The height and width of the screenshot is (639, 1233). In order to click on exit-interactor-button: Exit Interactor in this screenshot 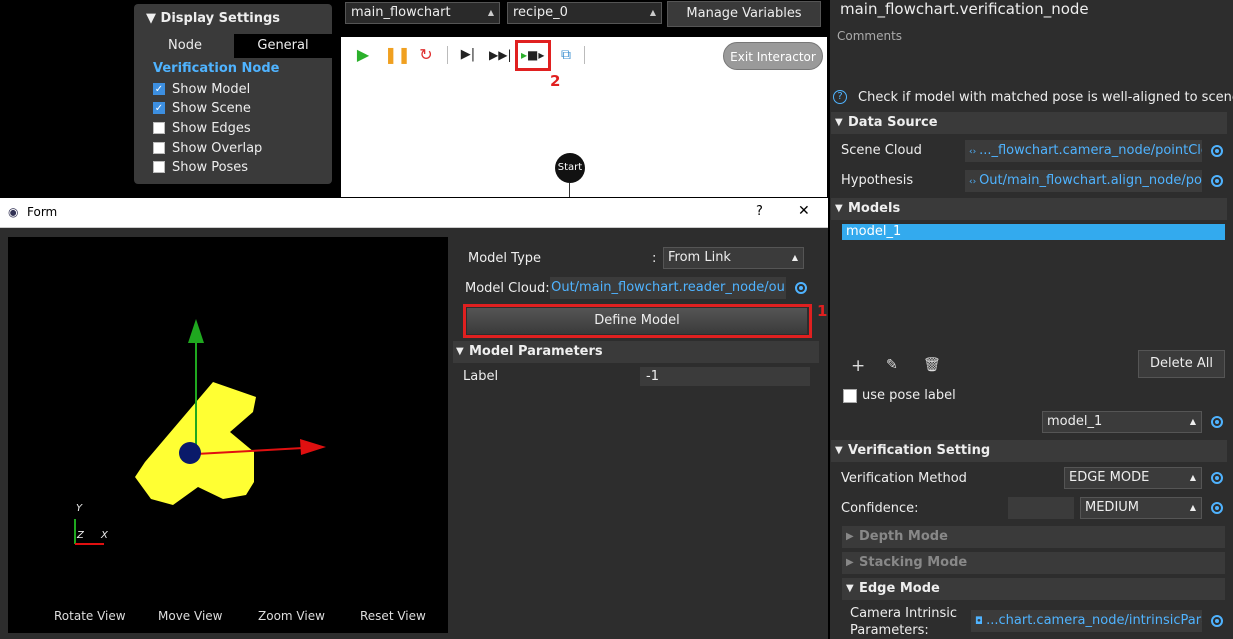, I will do `click(773, 56)`.